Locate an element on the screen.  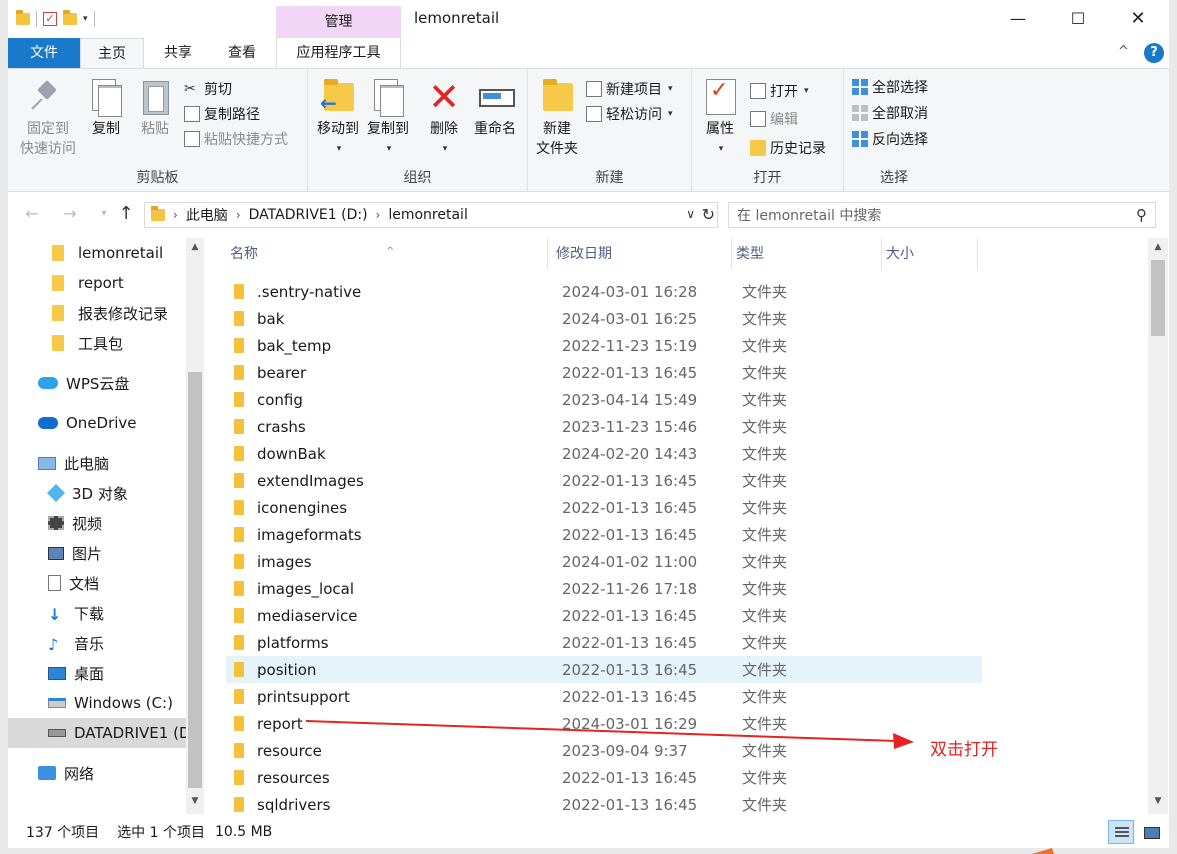
nav-item: report is located at coordinates (97, 283).